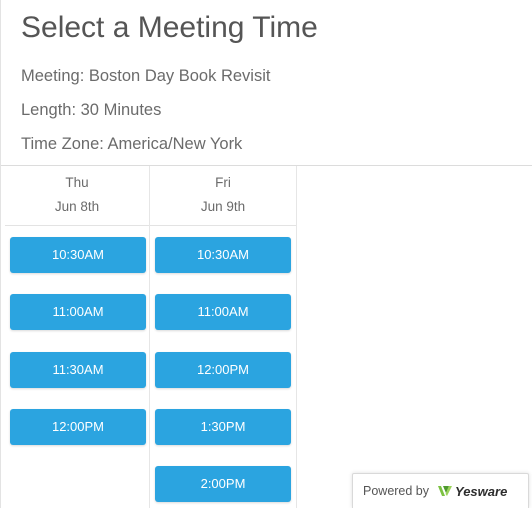 The image size is (532, 508). Describe the element at coordinates (223, 484) in the screenshot. I see `time-slot-button: 2:00PM` at that location.